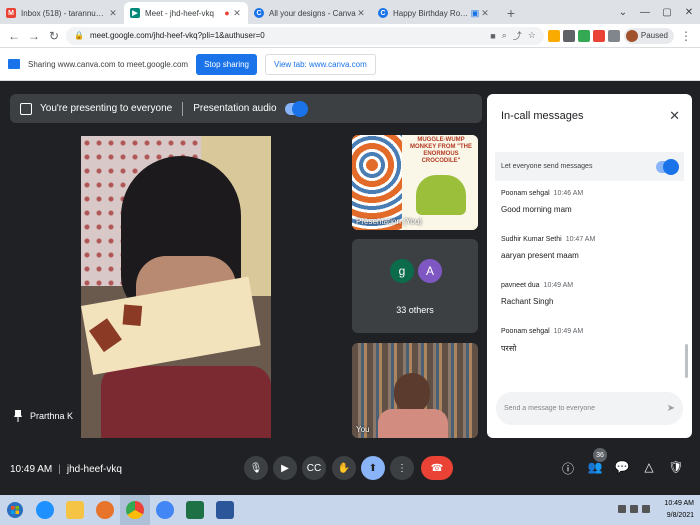 This screenshot has width=700, height=525. I want to click on zoom-icon: ⌕, so click(504, 35).